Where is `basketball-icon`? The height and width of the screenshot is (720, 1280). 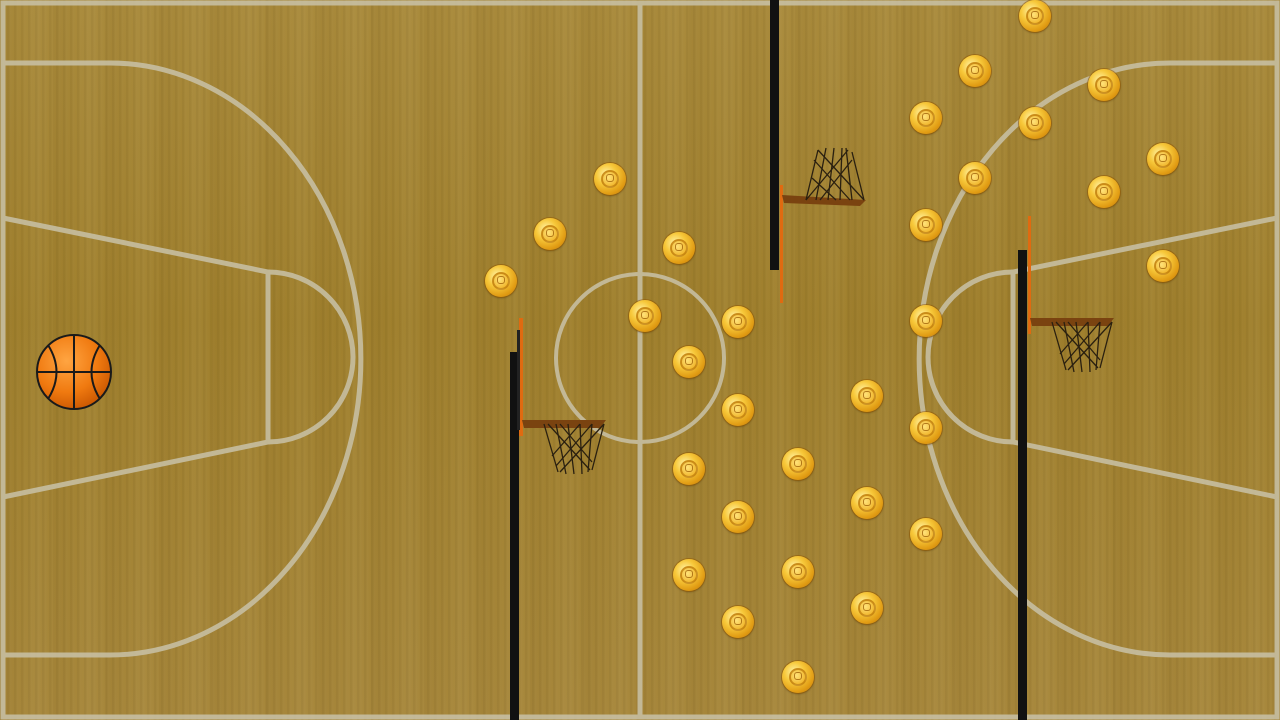
basketball-icon is located at coordinates (74, 372).